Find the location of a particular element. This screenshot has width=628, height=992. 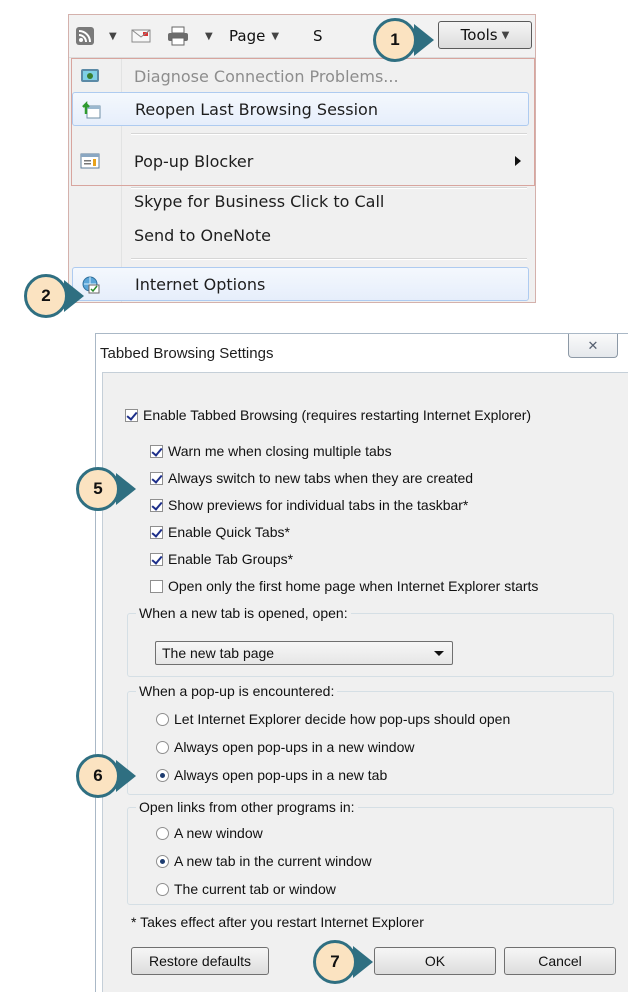

callout-step-7: 7 is located at coordinates (335, 962).